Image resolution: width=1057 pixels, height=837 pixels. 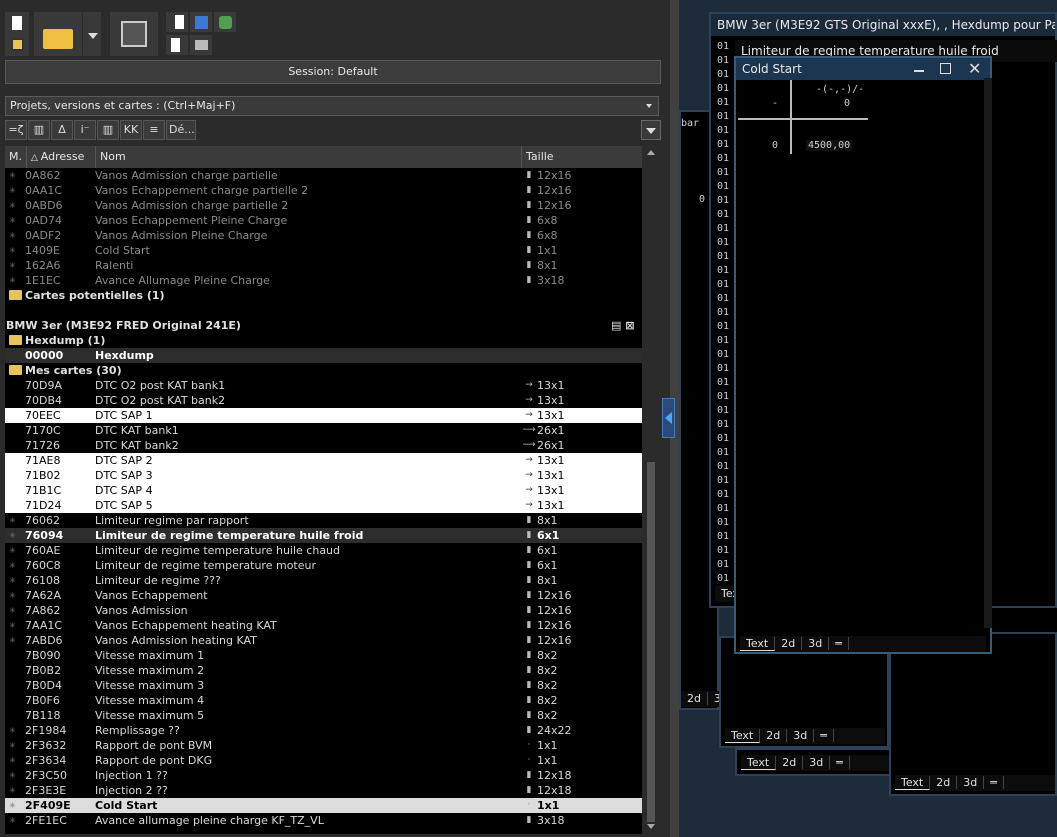 What do you see at coordinates (323, 775) in the screenshot?
I see `table-row: ✳ 2F3C50 Injection 1 ?? ▮ 12x18` at bounding box center [323, 775].